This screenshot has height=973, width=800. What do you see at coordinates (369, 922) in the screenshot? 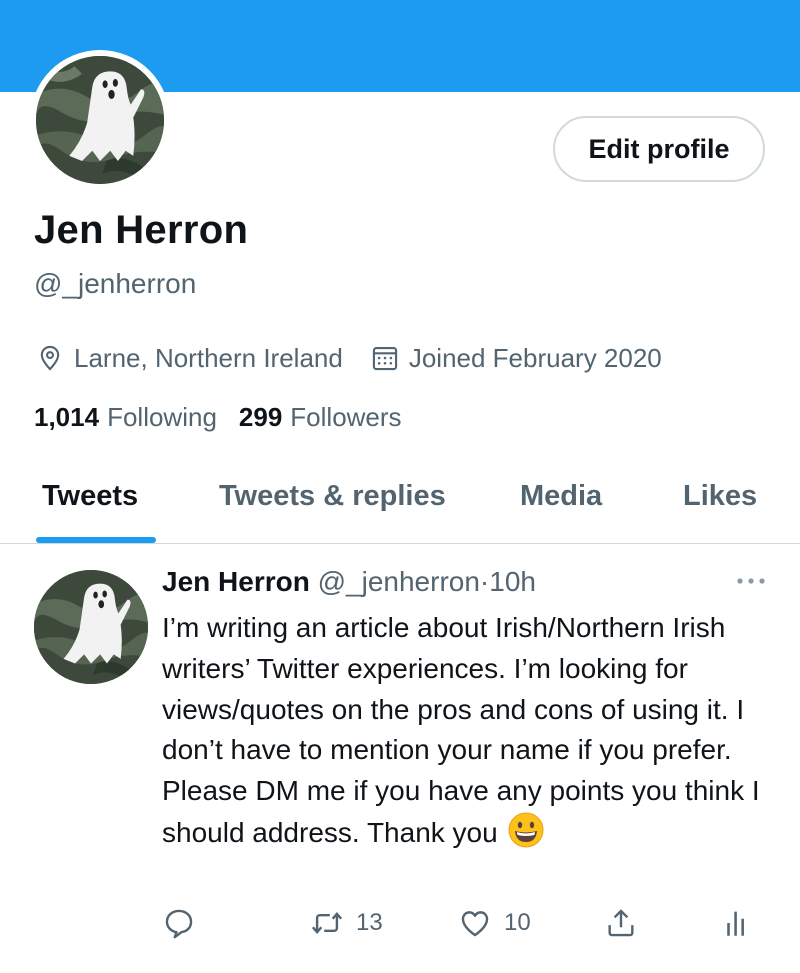
I see `retweet-count: 13` at bounding box center [369, 922].